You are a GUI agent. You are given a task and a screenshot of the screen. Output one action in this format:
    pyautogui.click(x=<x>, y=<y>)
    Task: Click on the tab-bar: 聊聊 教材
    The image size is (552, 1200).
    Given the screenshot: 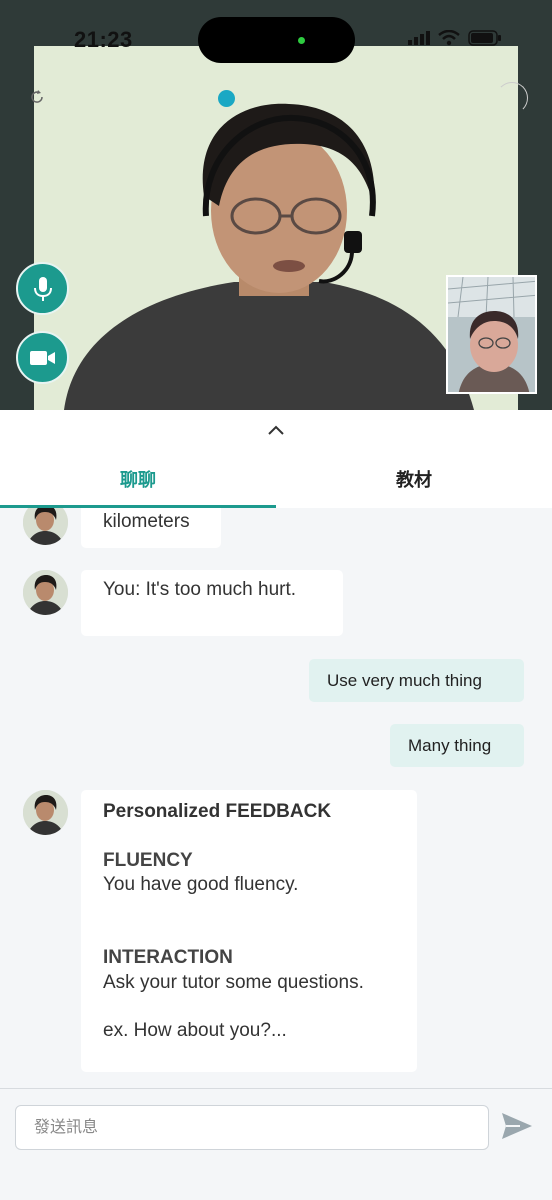 What is the action you would take?
    pyautogui.click(x=276, y=479)
    